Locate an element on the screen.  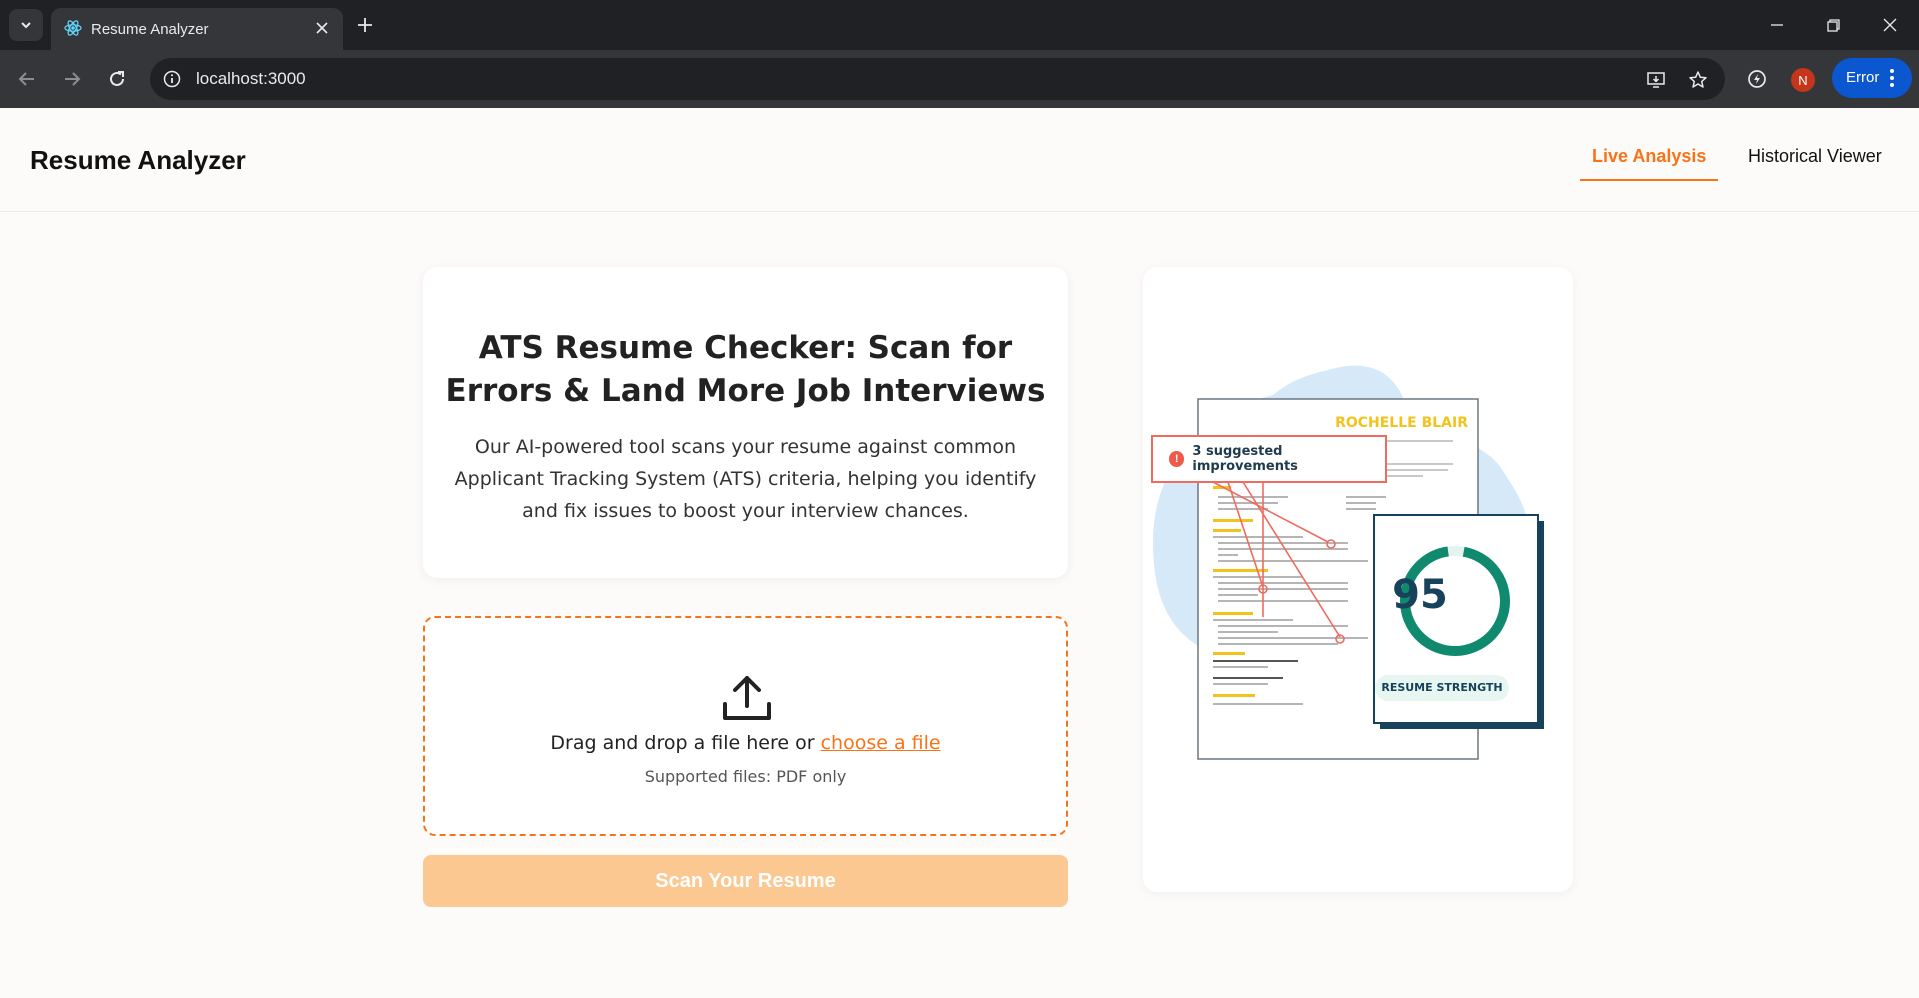
scan-resume-button: Scan Your Resume is located at coordinates (745, 881).